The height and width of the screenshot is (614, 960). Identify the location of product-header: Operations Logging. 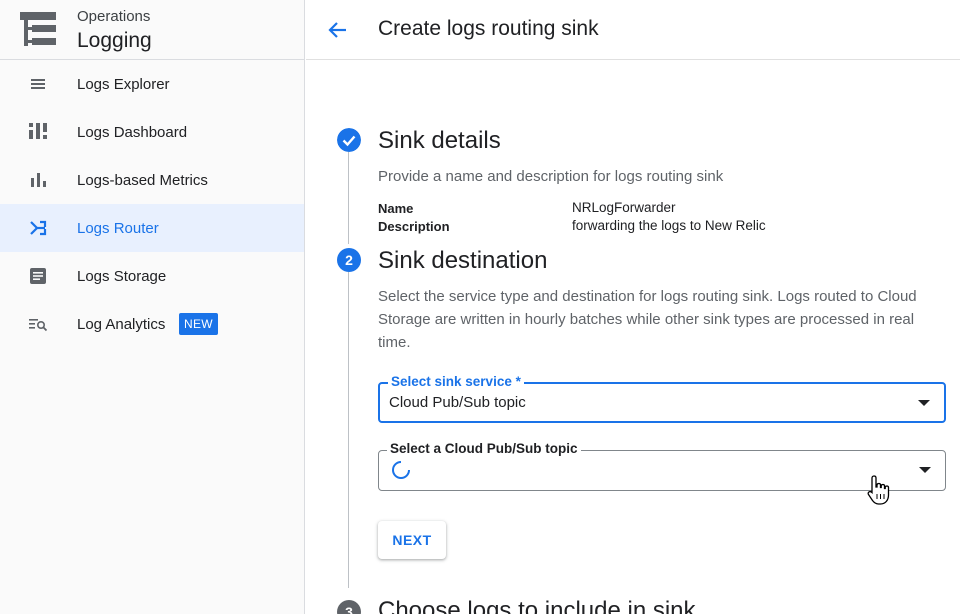
(152, 30).